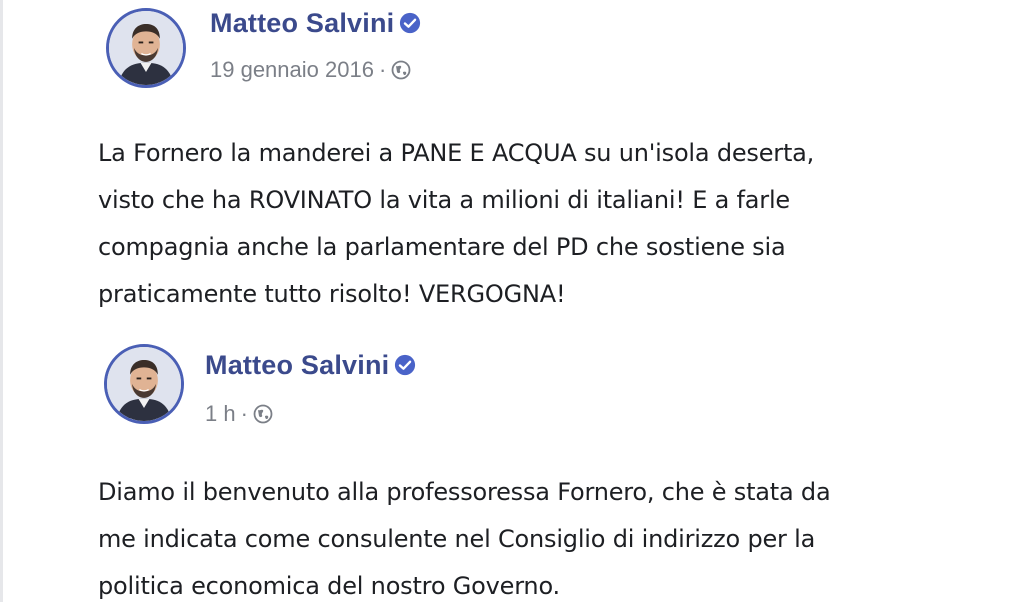  I want to click on post-body-line: praticamente tutto risolto! VERGOGNA!, so click(332, 294).